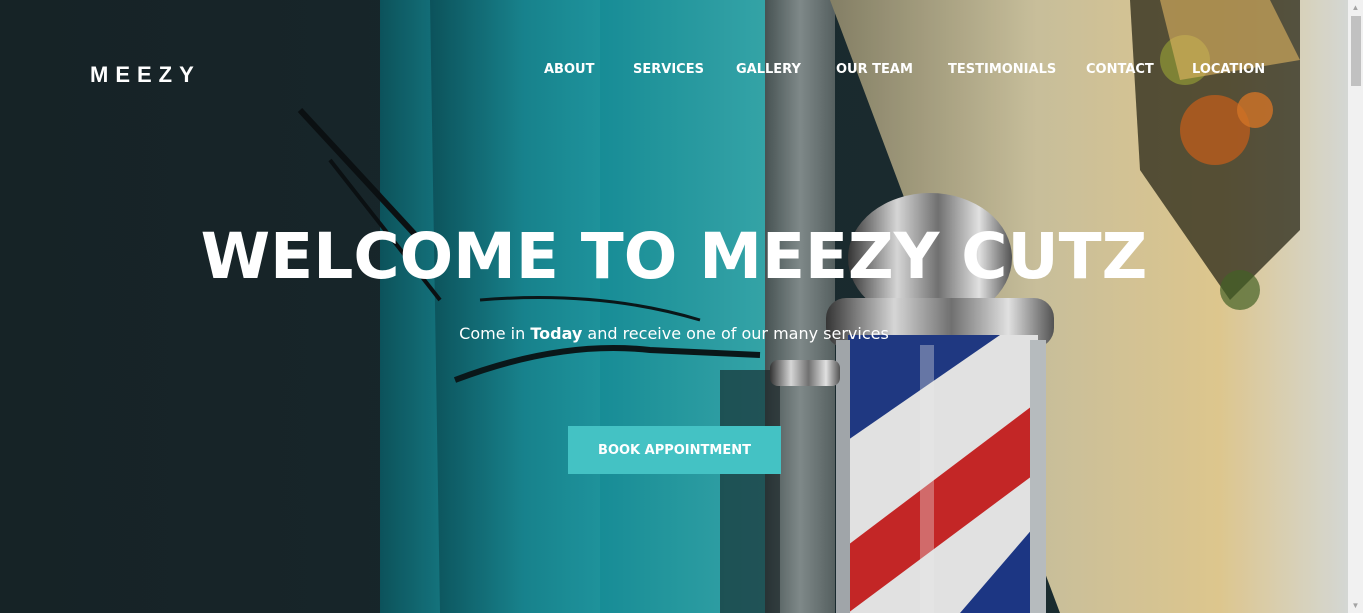  What do you see at coordinates (1355, 306) in the screenshot?
I see `page-scrollbar` at bounding box center [1355, 306].